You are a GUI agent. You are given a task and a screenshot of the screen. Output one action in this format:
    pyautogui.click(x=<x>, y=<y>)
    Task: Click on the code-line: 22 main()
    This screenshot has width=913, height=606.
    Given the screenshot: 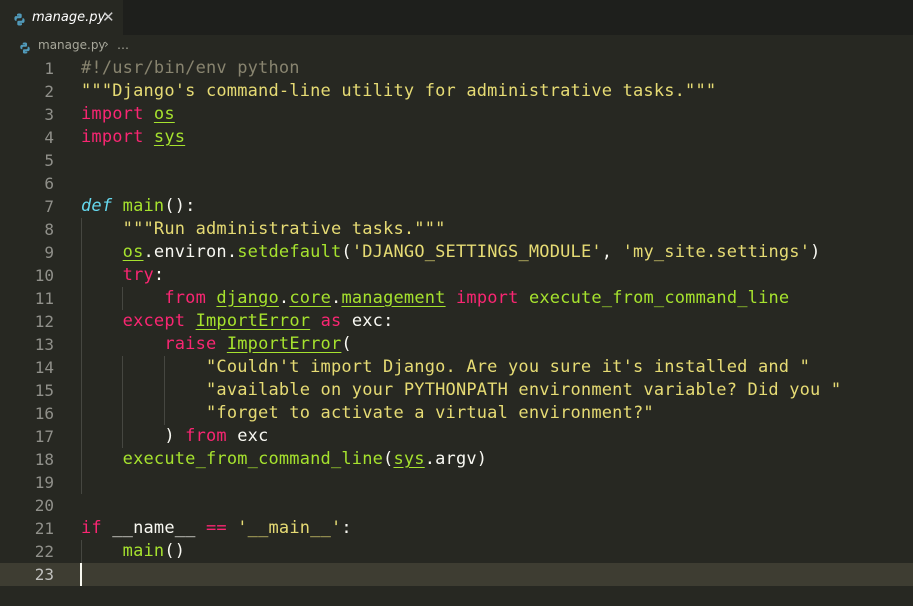 What is the action you would take?
    pyautogui.click(x=456, y=551)
    